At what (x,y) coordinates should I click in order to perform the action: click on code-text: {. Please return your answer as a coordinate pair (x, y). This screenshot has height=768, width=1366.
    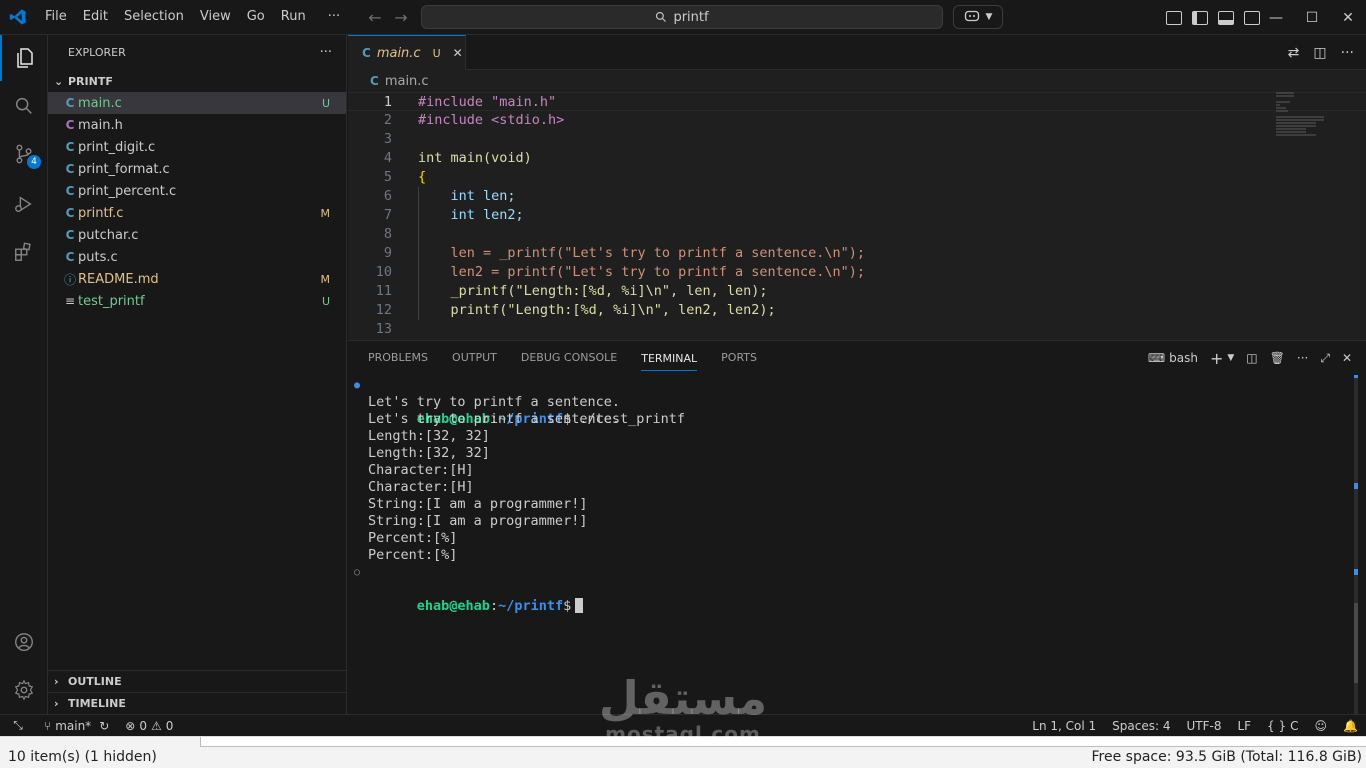
    Looking at the image, I should click on (422, 177).